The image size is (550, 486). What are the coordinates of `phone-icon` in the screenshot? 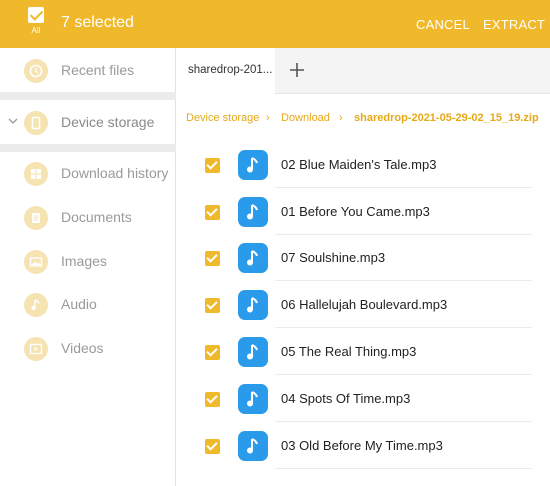 It's located at (36, 123).